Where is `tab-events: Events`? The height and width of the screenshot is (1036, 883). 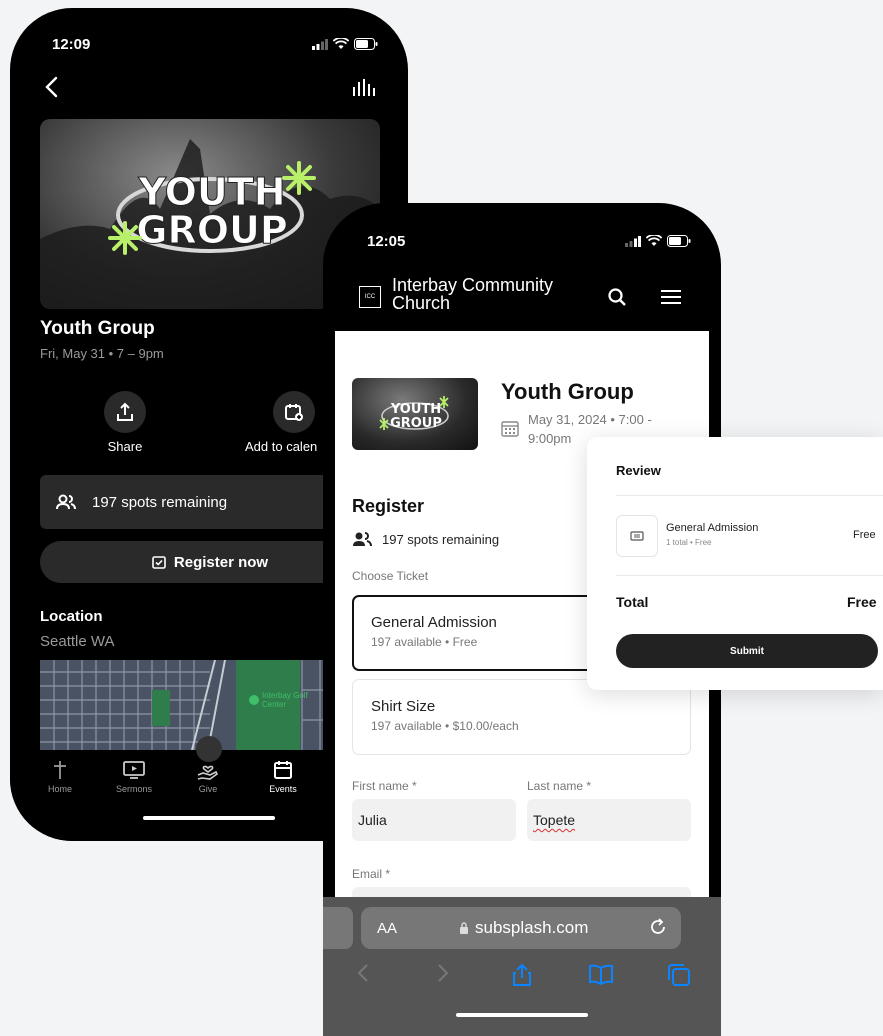 tab-events: Events is located at coordinates (283, 775).